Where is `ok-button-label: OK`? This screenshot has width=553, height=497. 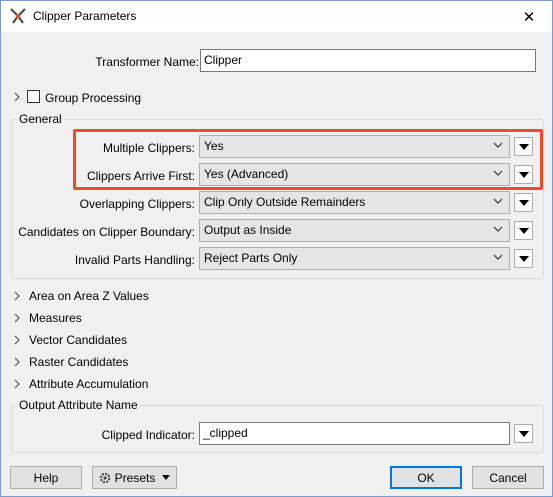 ok-button-label: OK is located at coordinates (426, 477).